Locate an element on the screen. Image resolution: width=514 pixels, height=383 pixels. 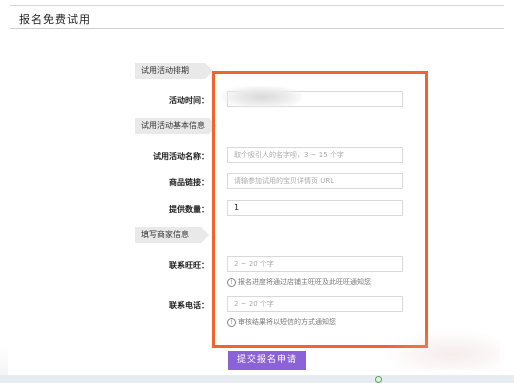
quantity-label: 提供数量： is located at coordinates (189, 209).